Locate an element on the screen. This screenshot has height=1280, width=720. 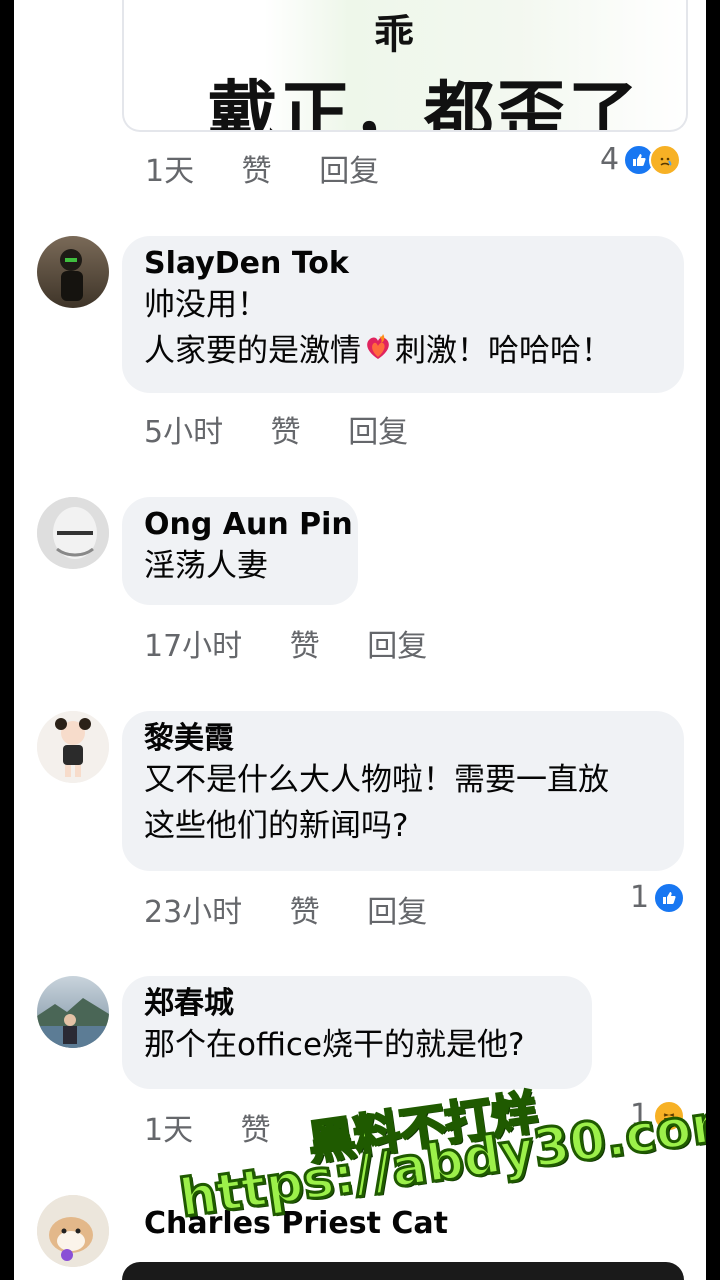
reaction-summary: 1 is located at coordinates (658, 897).